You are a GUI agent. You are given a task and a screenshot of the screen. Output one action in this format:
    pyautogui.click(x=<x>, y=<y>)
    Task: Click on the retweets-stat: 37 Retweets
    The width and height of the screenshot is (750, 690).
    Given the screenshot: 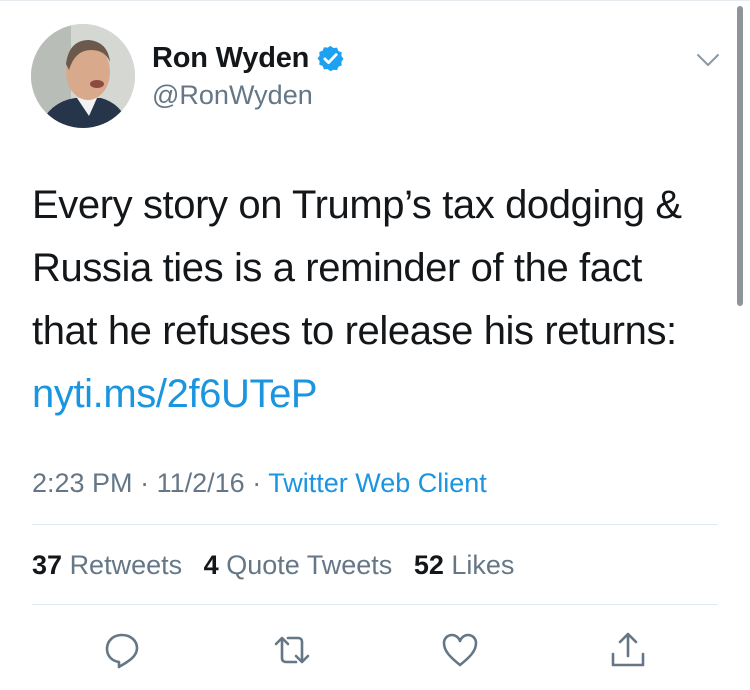 What is the action you would take?
    pyautogui.click(x=107, y=565)
    